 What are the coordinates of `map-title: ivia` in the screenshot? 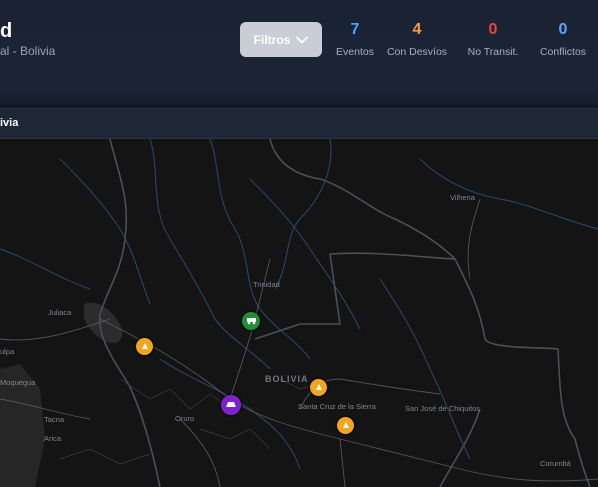 It's located at (9, 123).